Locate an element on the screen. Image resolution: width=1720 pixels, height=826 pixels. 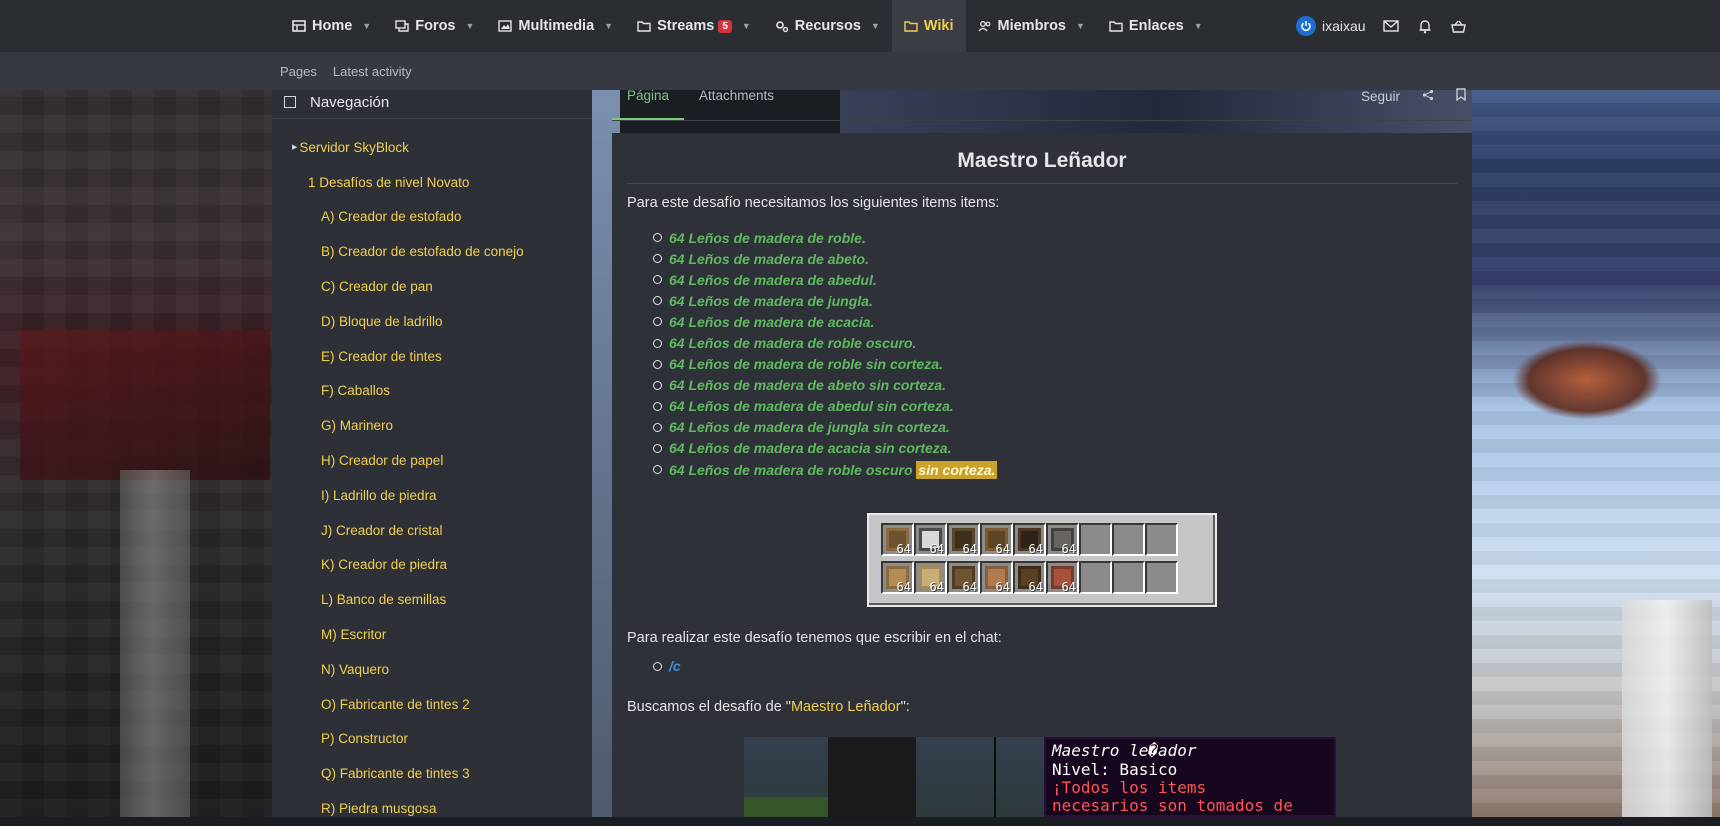
gears-icon is located at coordinates (782, 26).